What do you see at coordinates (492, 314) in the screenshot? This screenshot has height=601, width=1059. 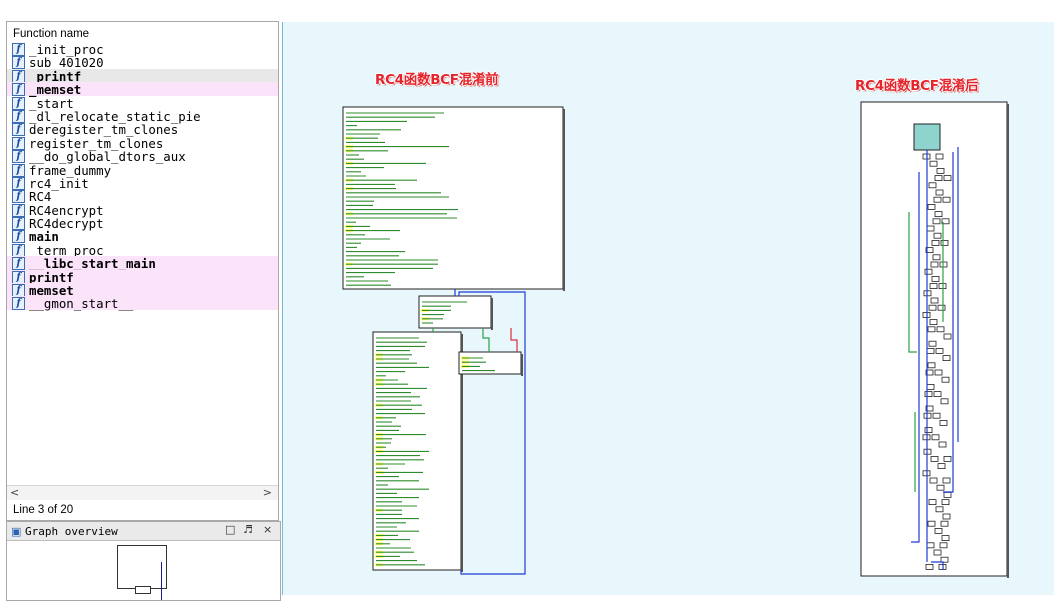 I see `loop-condition-block-shadow` at bounding box center [492, 314].